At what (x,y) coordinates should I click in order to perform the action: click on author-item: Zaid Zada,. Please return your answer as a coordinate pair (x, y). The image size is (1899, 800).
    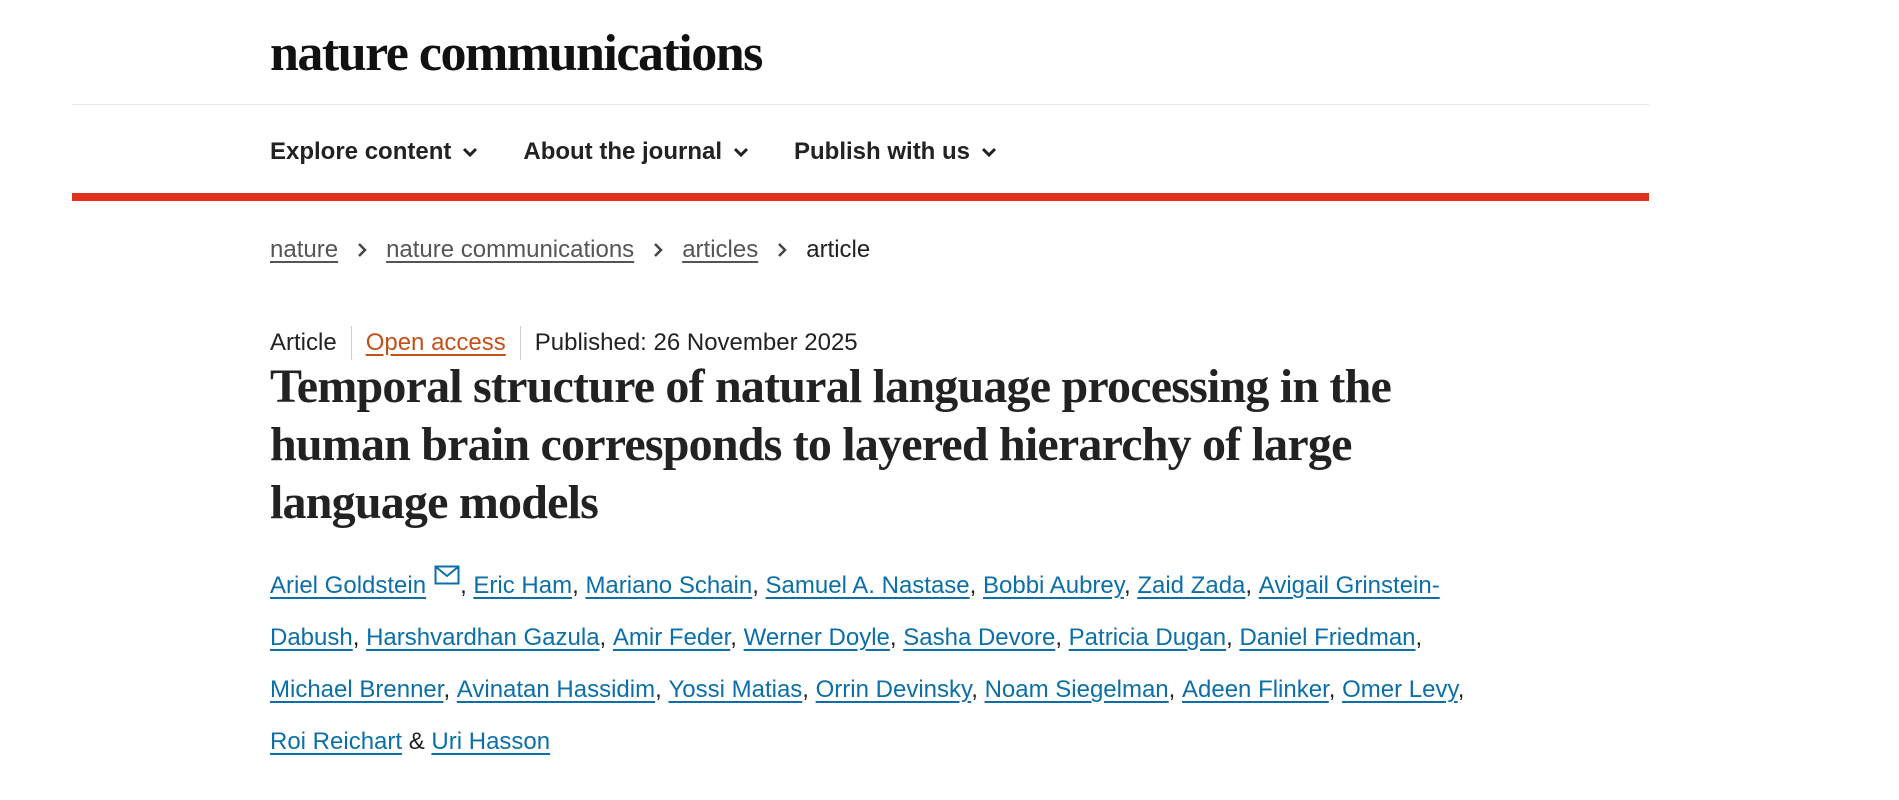
    Looking at the image, I should click on (1198, 585).